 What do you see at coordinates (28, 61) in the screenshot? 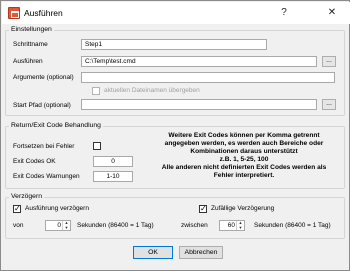
I see `ausfuehren-label: Ausführen` at bounding box center [28, 61].